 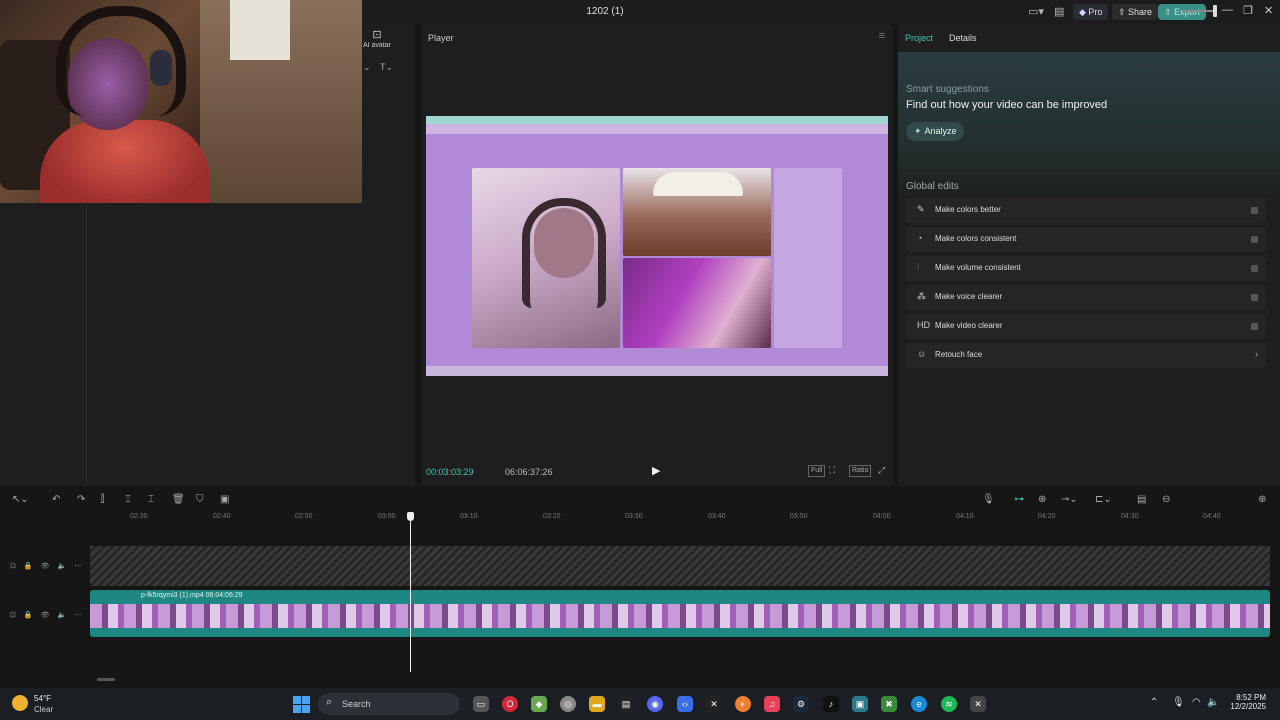 I want to click on layout-icon: ▭▾, so click(x=1036, y=12).